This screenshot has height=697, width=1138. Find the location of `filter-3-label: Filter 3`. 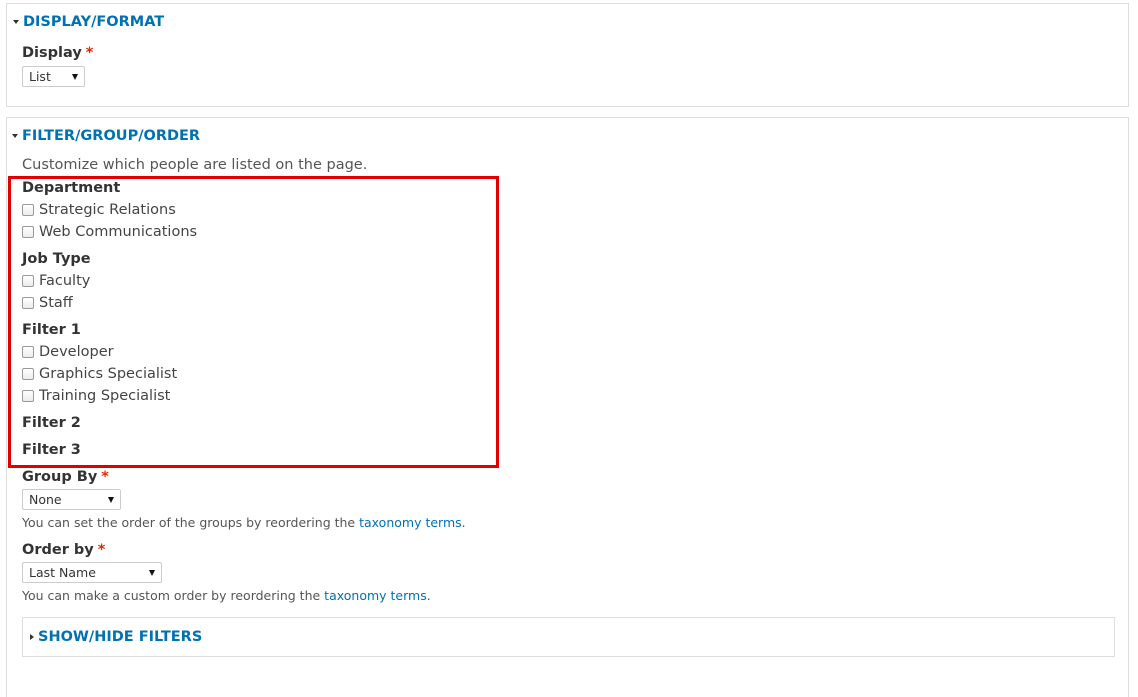

filter-3-label: Filter 3 is located at coordinates (51, 450).